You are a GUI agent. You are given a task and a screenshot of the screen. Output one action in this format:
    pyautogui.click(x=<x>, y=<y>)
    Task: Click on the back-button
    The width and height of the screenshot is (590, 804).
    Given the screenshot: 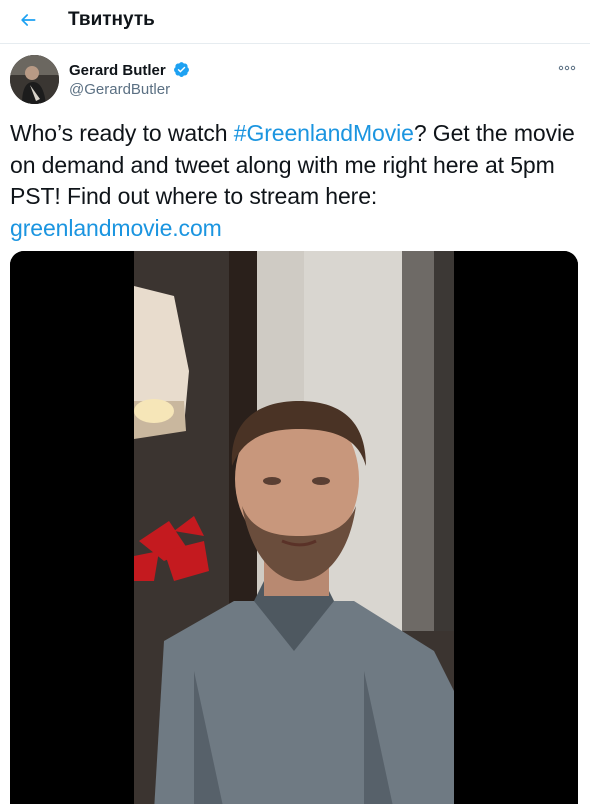 What is the action you would take?
    pyautogui.click(x=28, y=20)
    